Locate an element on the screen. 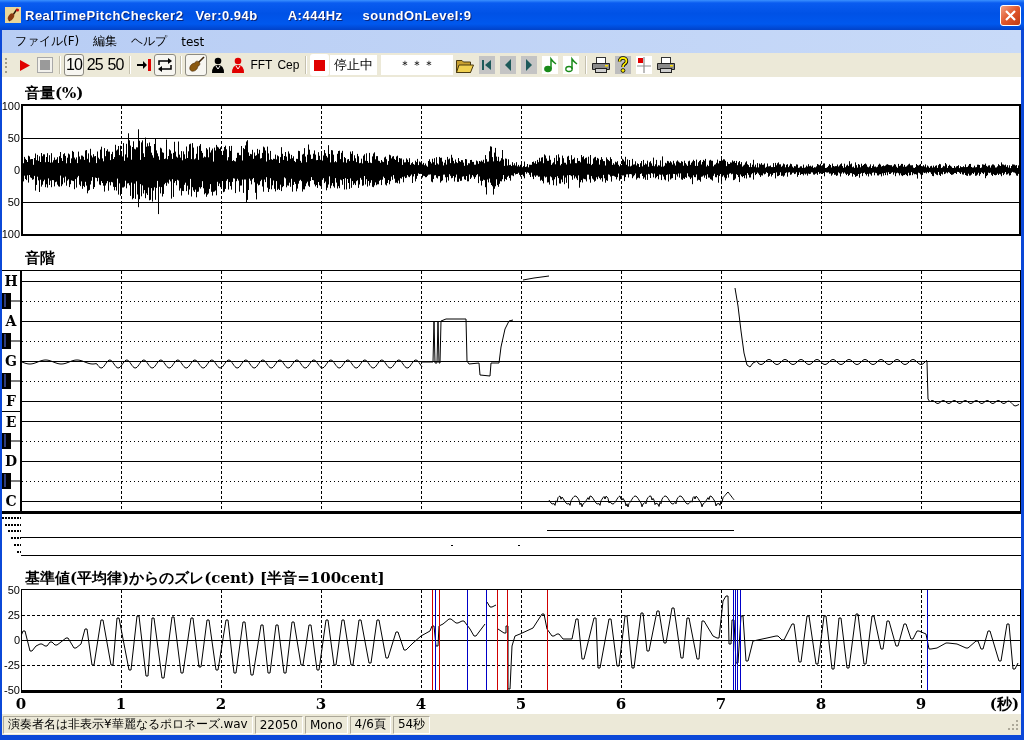  arrow-to-bar-icon is located at coordinates (143, 65).